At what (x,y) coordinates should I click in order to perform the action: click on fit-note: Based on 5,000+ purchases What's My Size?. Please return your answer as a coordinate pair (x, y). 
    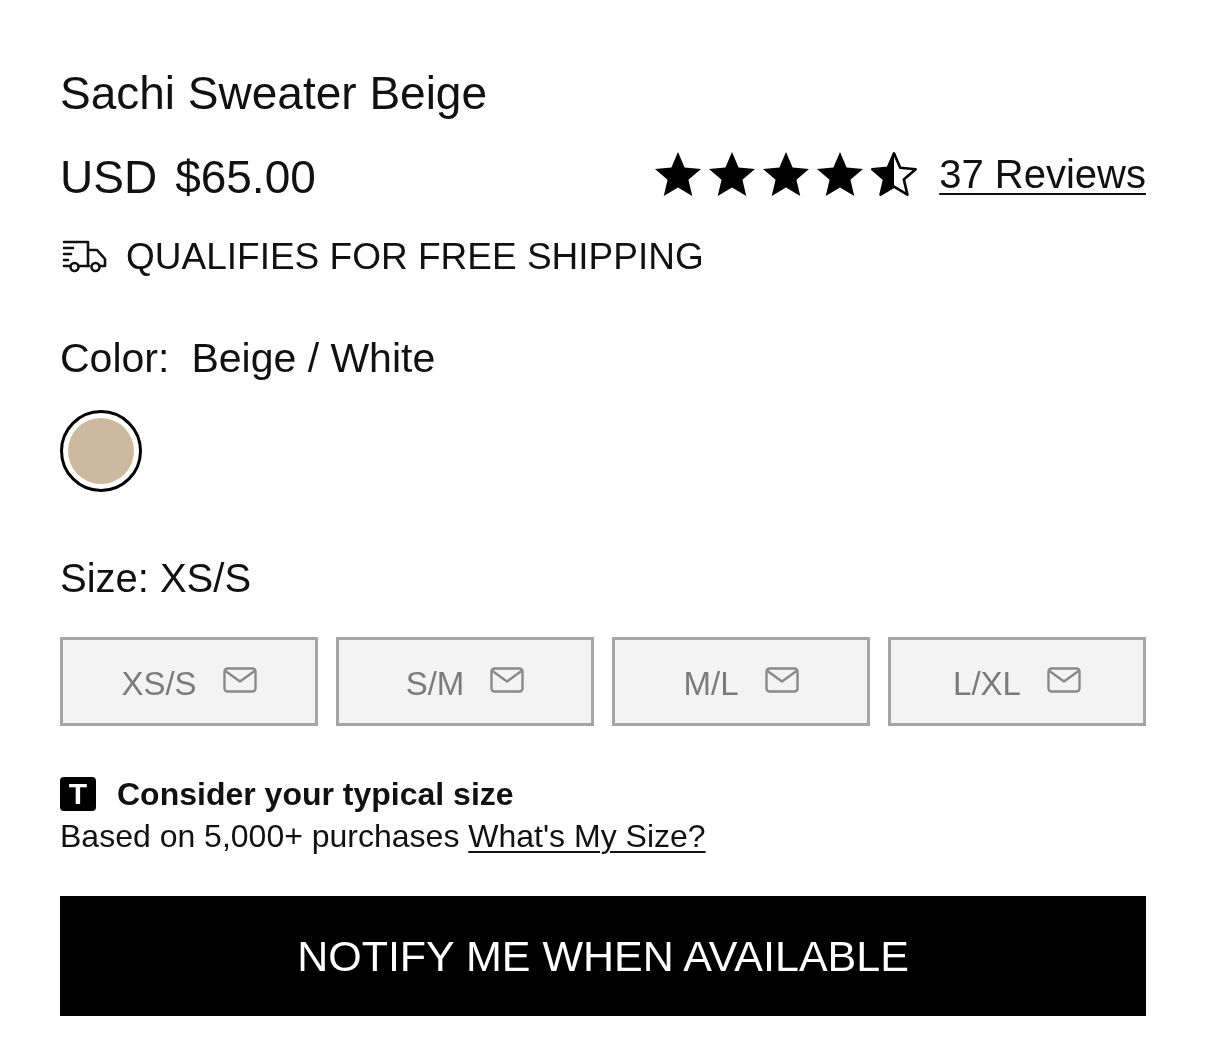
    Looking at the image, I should click on (383, 836).